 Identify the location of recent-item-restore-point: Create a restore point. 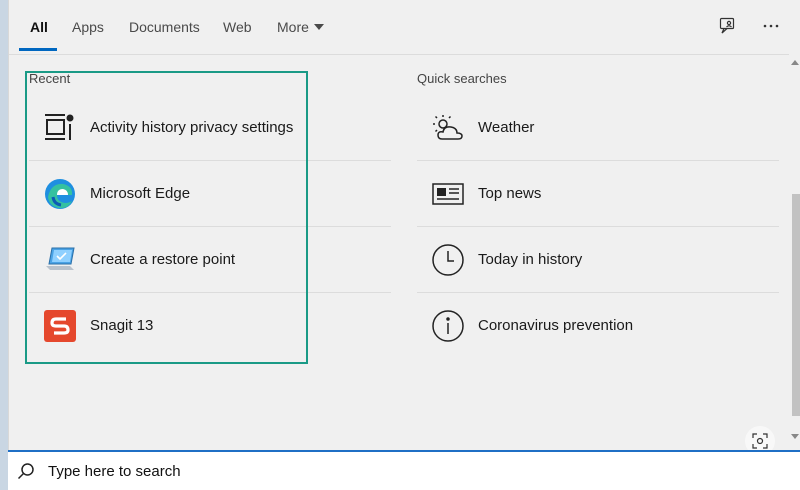
(210, 260).